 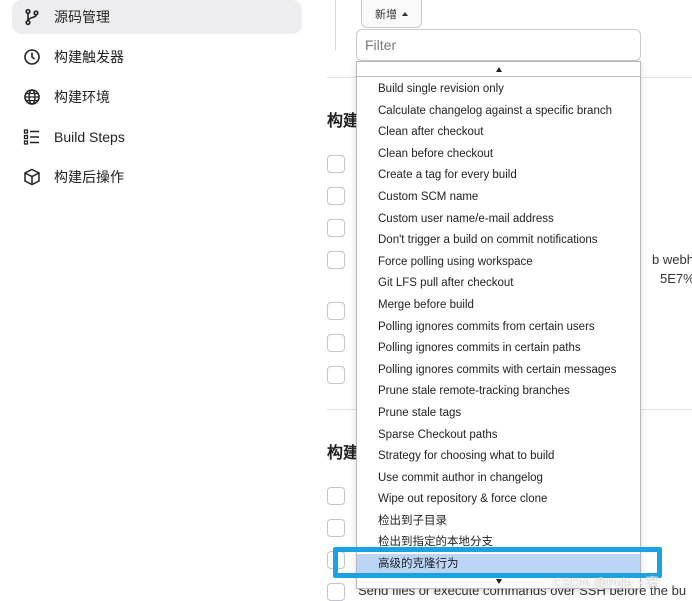 What do you see at coordinates (89, 57) in the screenshot?
I see `sidebar-item-label: 构建触发器` at bounding box center [89, 57].